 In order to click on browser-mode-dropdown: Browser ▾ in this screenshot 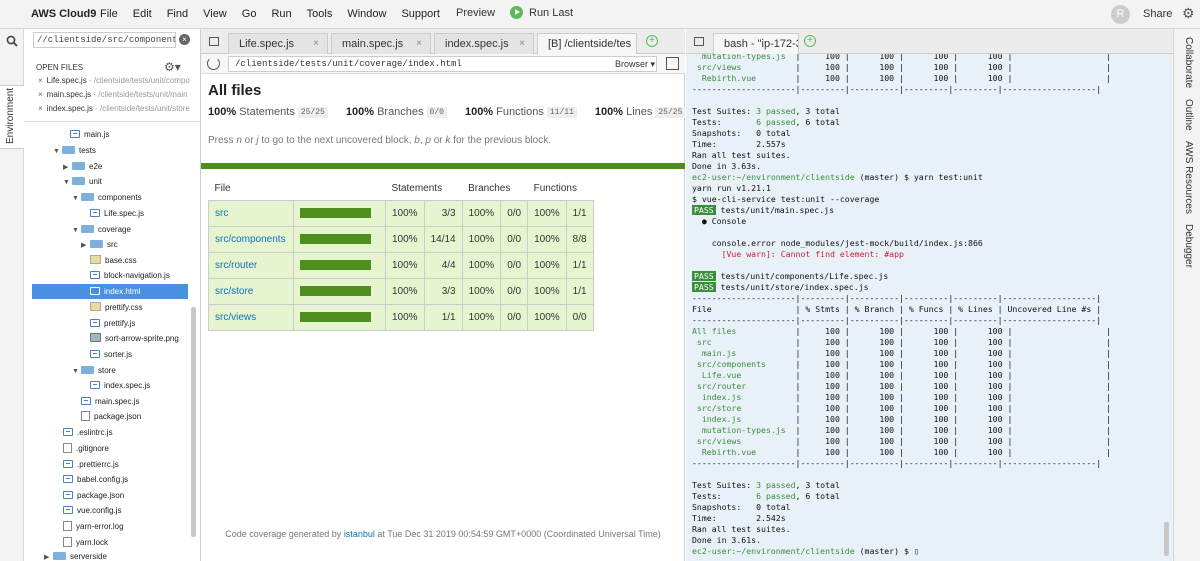, I will do `click(635, 64)`.